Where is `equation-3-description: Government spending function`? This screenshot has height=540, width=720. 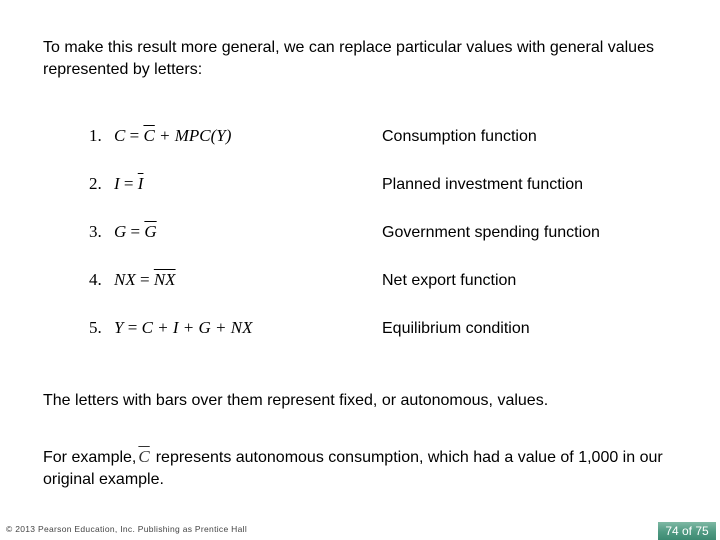 equation-3-description: Government spending function is located at coordinates (491, 232).